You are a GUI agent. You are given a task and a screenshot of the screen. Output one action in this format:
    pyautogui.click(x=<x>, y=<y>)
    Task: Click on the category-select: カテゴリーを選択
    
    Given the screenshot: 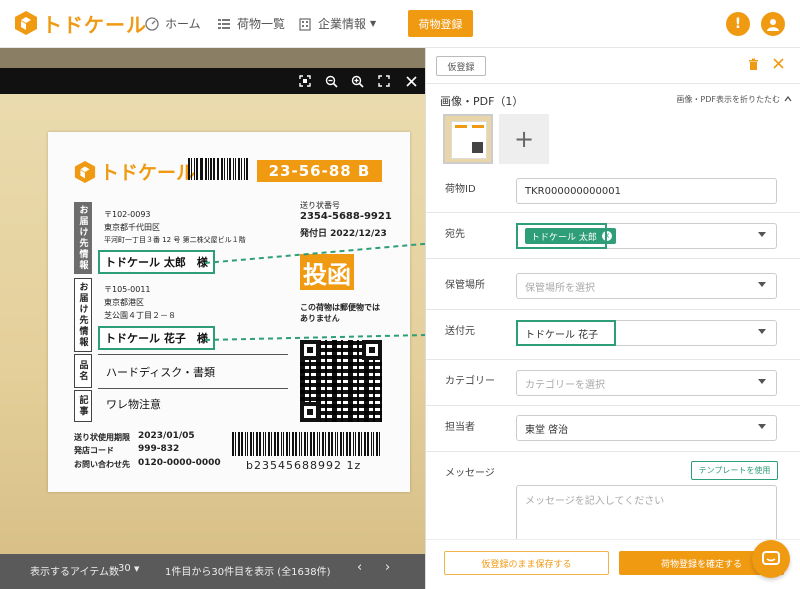 What is the action you would take?
    pyautogui.click(x=646, y=383)
    